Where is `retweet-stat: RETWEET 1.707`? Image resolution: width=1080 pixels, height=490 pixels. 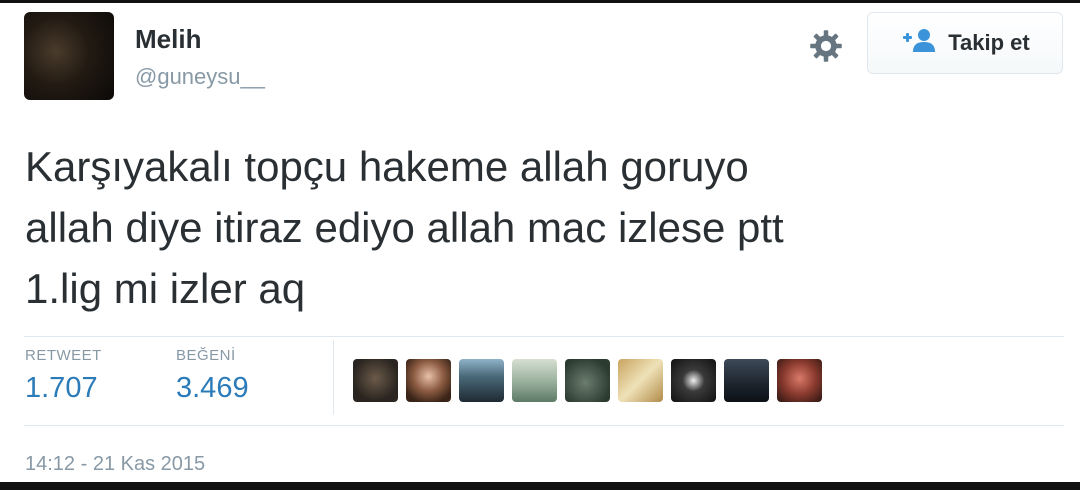 retweet-stat: RETWEET 1.707 is located at coordinates (63, 376).